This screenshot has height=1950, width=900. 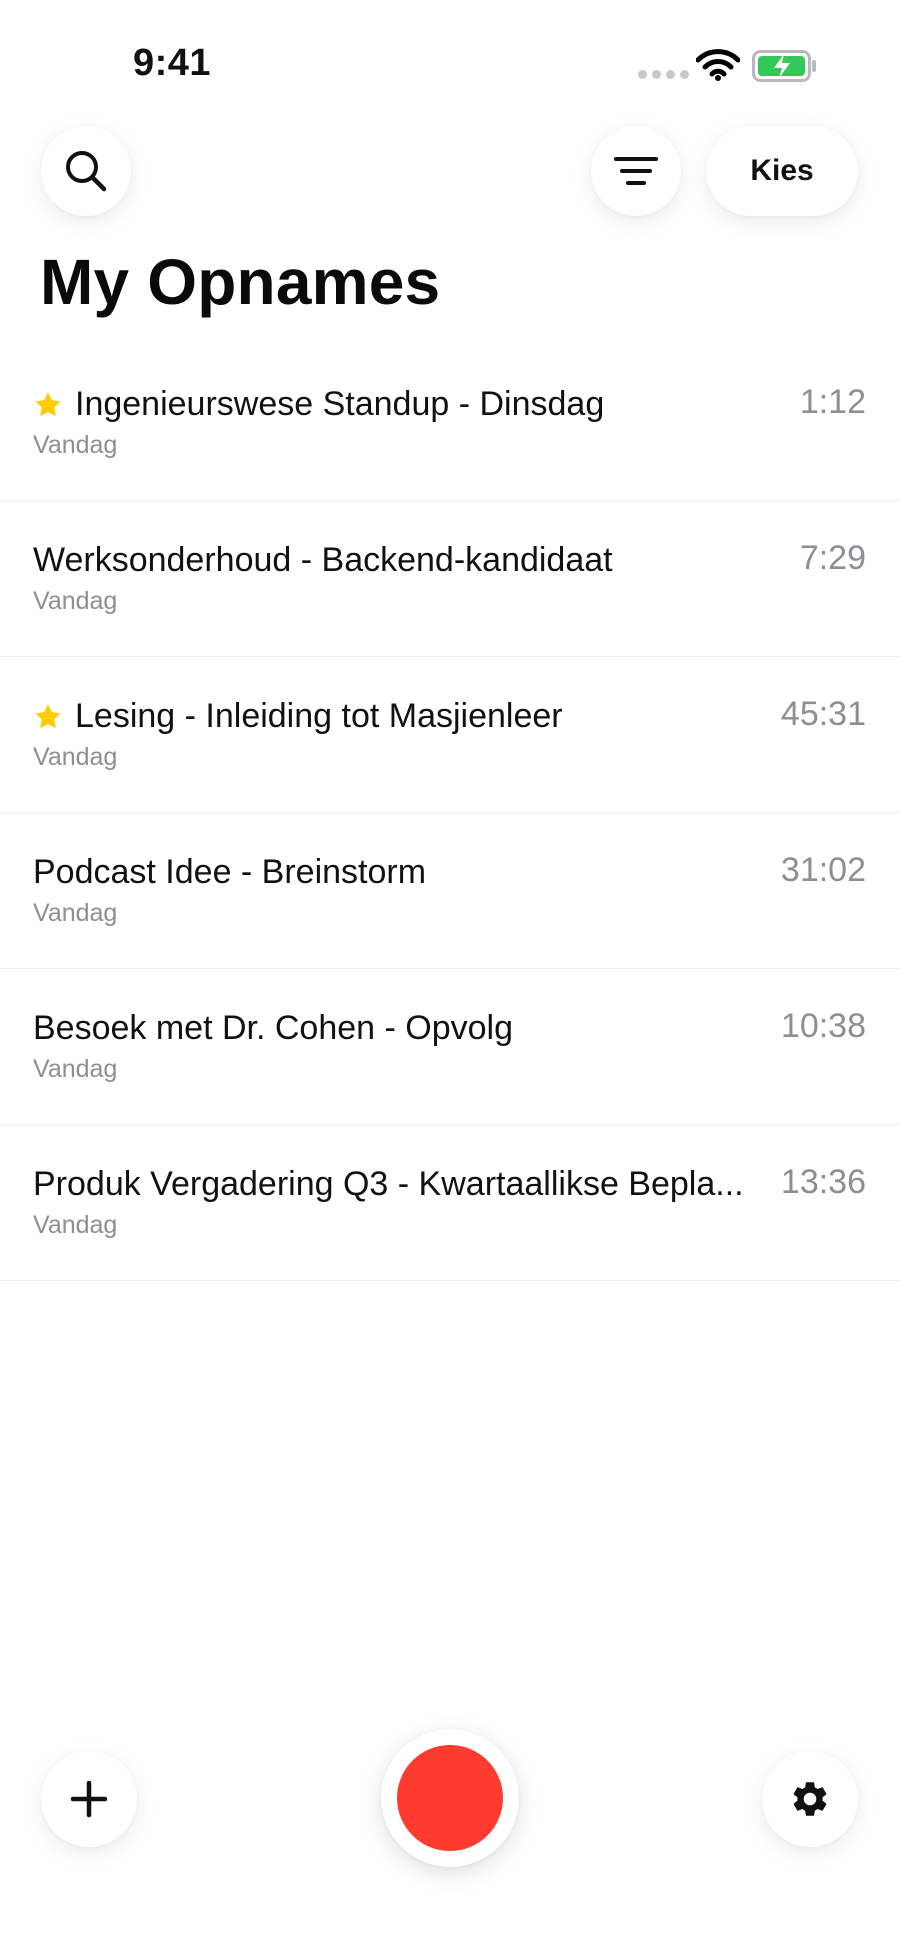 What do you see at coordinates (319, 716) in the screenshot?
I see `recording-title: Lesing - Inleiding tot Masjienleer` at bounding box center [319, 716].